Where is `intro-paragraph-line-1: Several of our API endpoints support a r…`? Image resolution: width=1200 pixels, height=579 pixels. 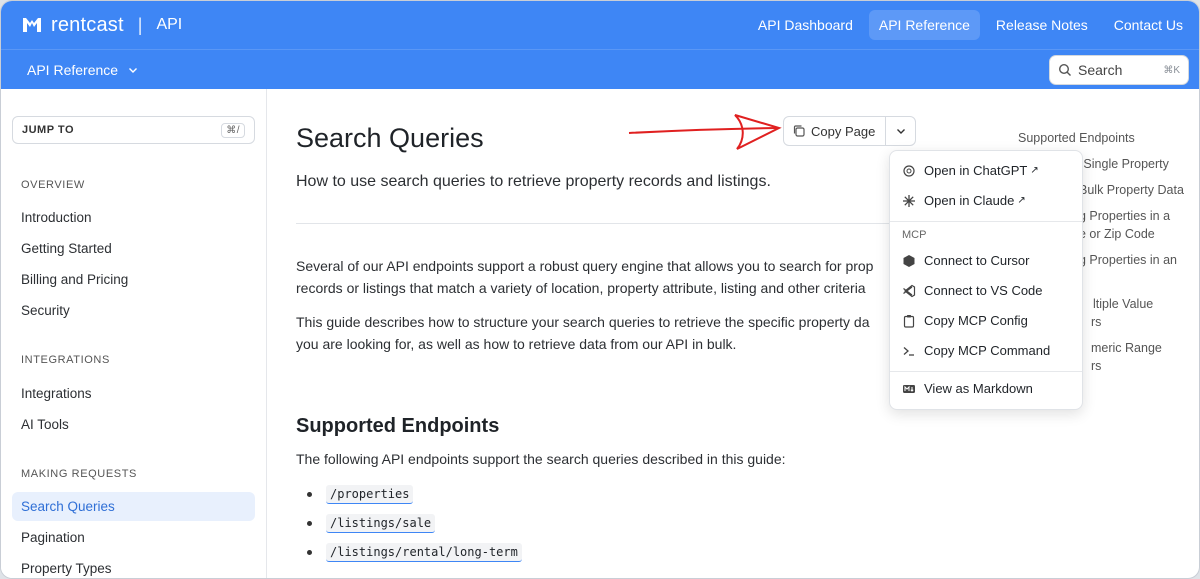 intro-paragraph-line-1: Several of our API endpoints support a r… is located at coordinates (585, 266).